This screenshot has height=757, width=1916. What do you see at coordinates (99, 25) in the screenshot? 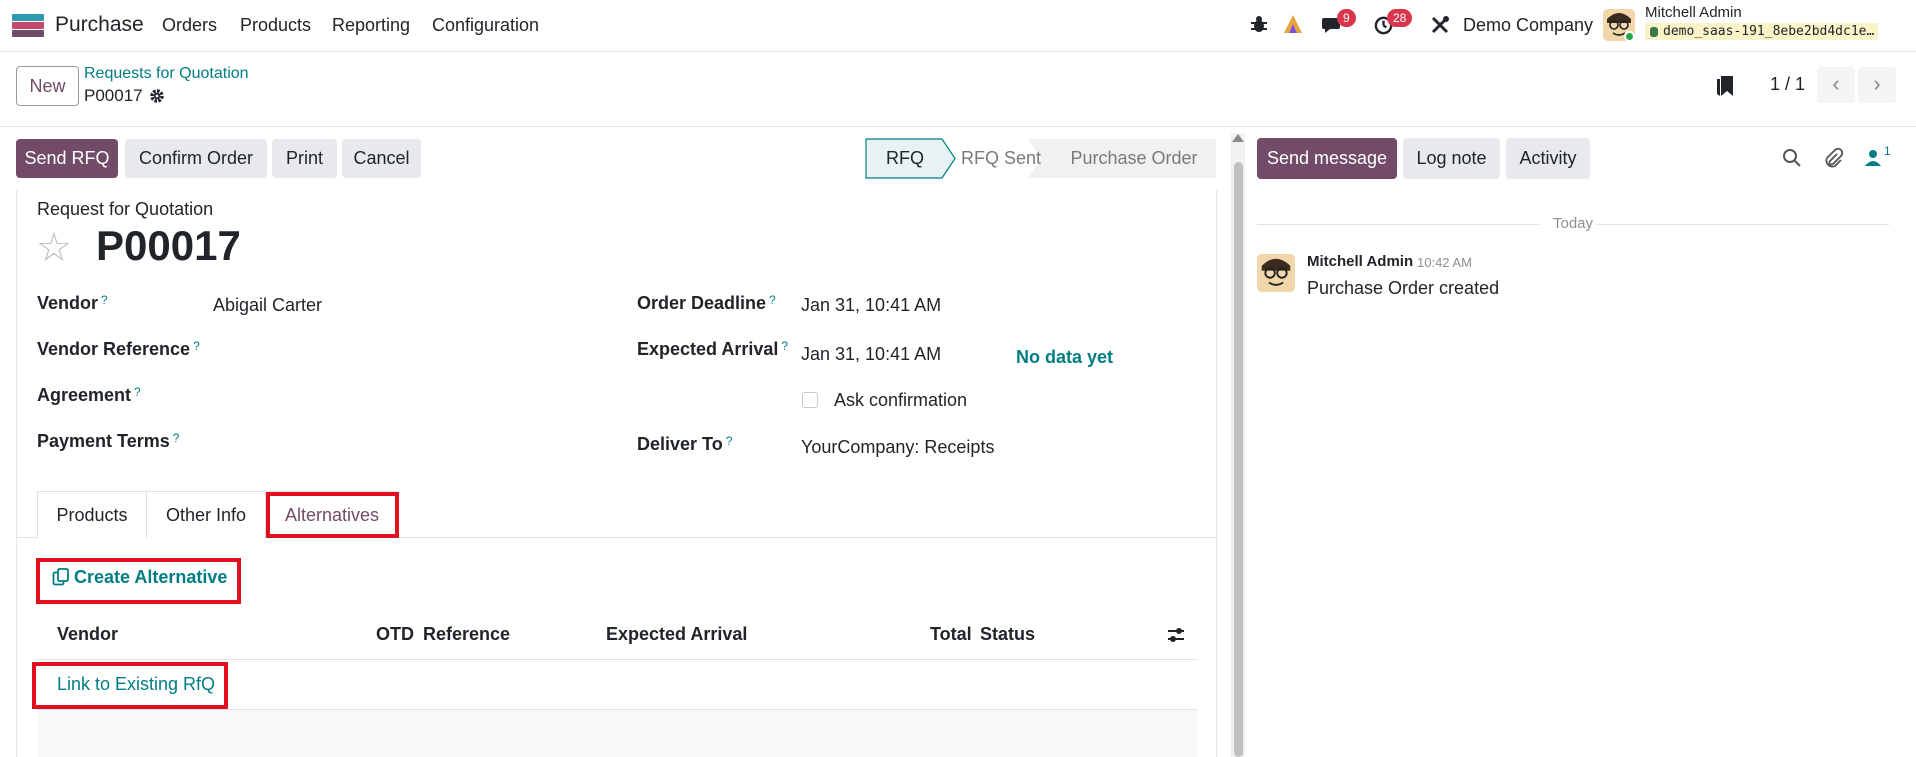
I see `app-name: Purchase` at bounding box center [99, 25].